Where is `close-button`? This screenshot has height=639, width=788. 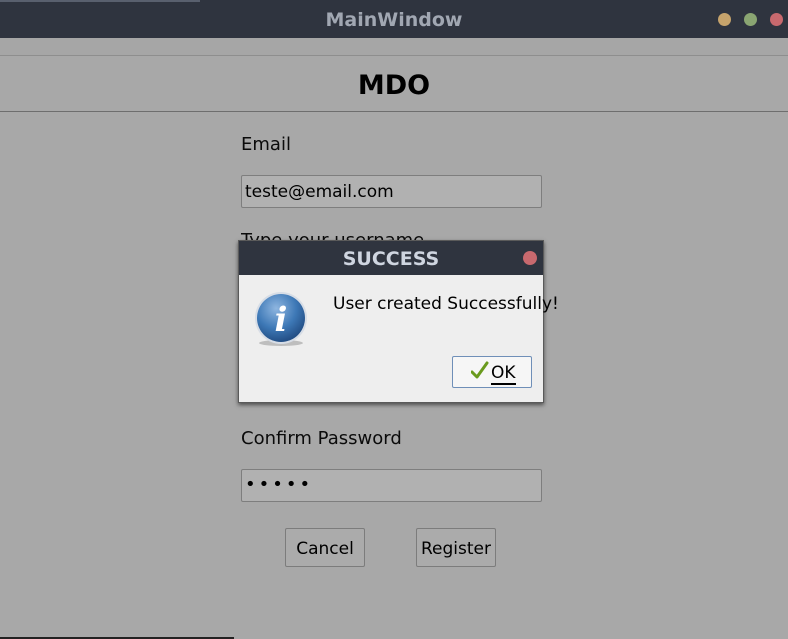
close-button is located at coordinates (776, 19).